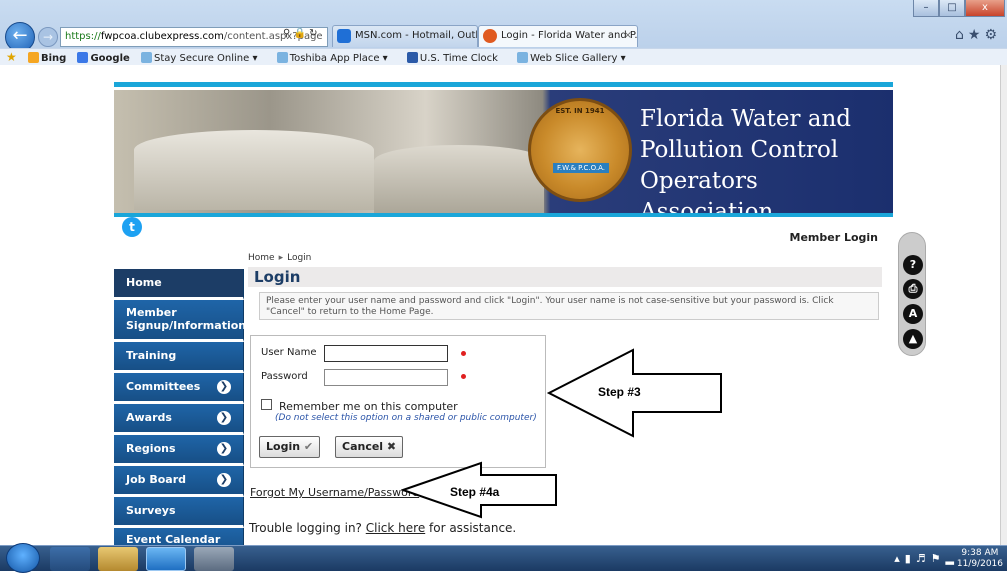 The width and height of the screenshot is (1007, 573). What do you see at coordinates (118, 559) in the screenshot?
I see `explorer-folder-icon` at bounding box center [118, 559].